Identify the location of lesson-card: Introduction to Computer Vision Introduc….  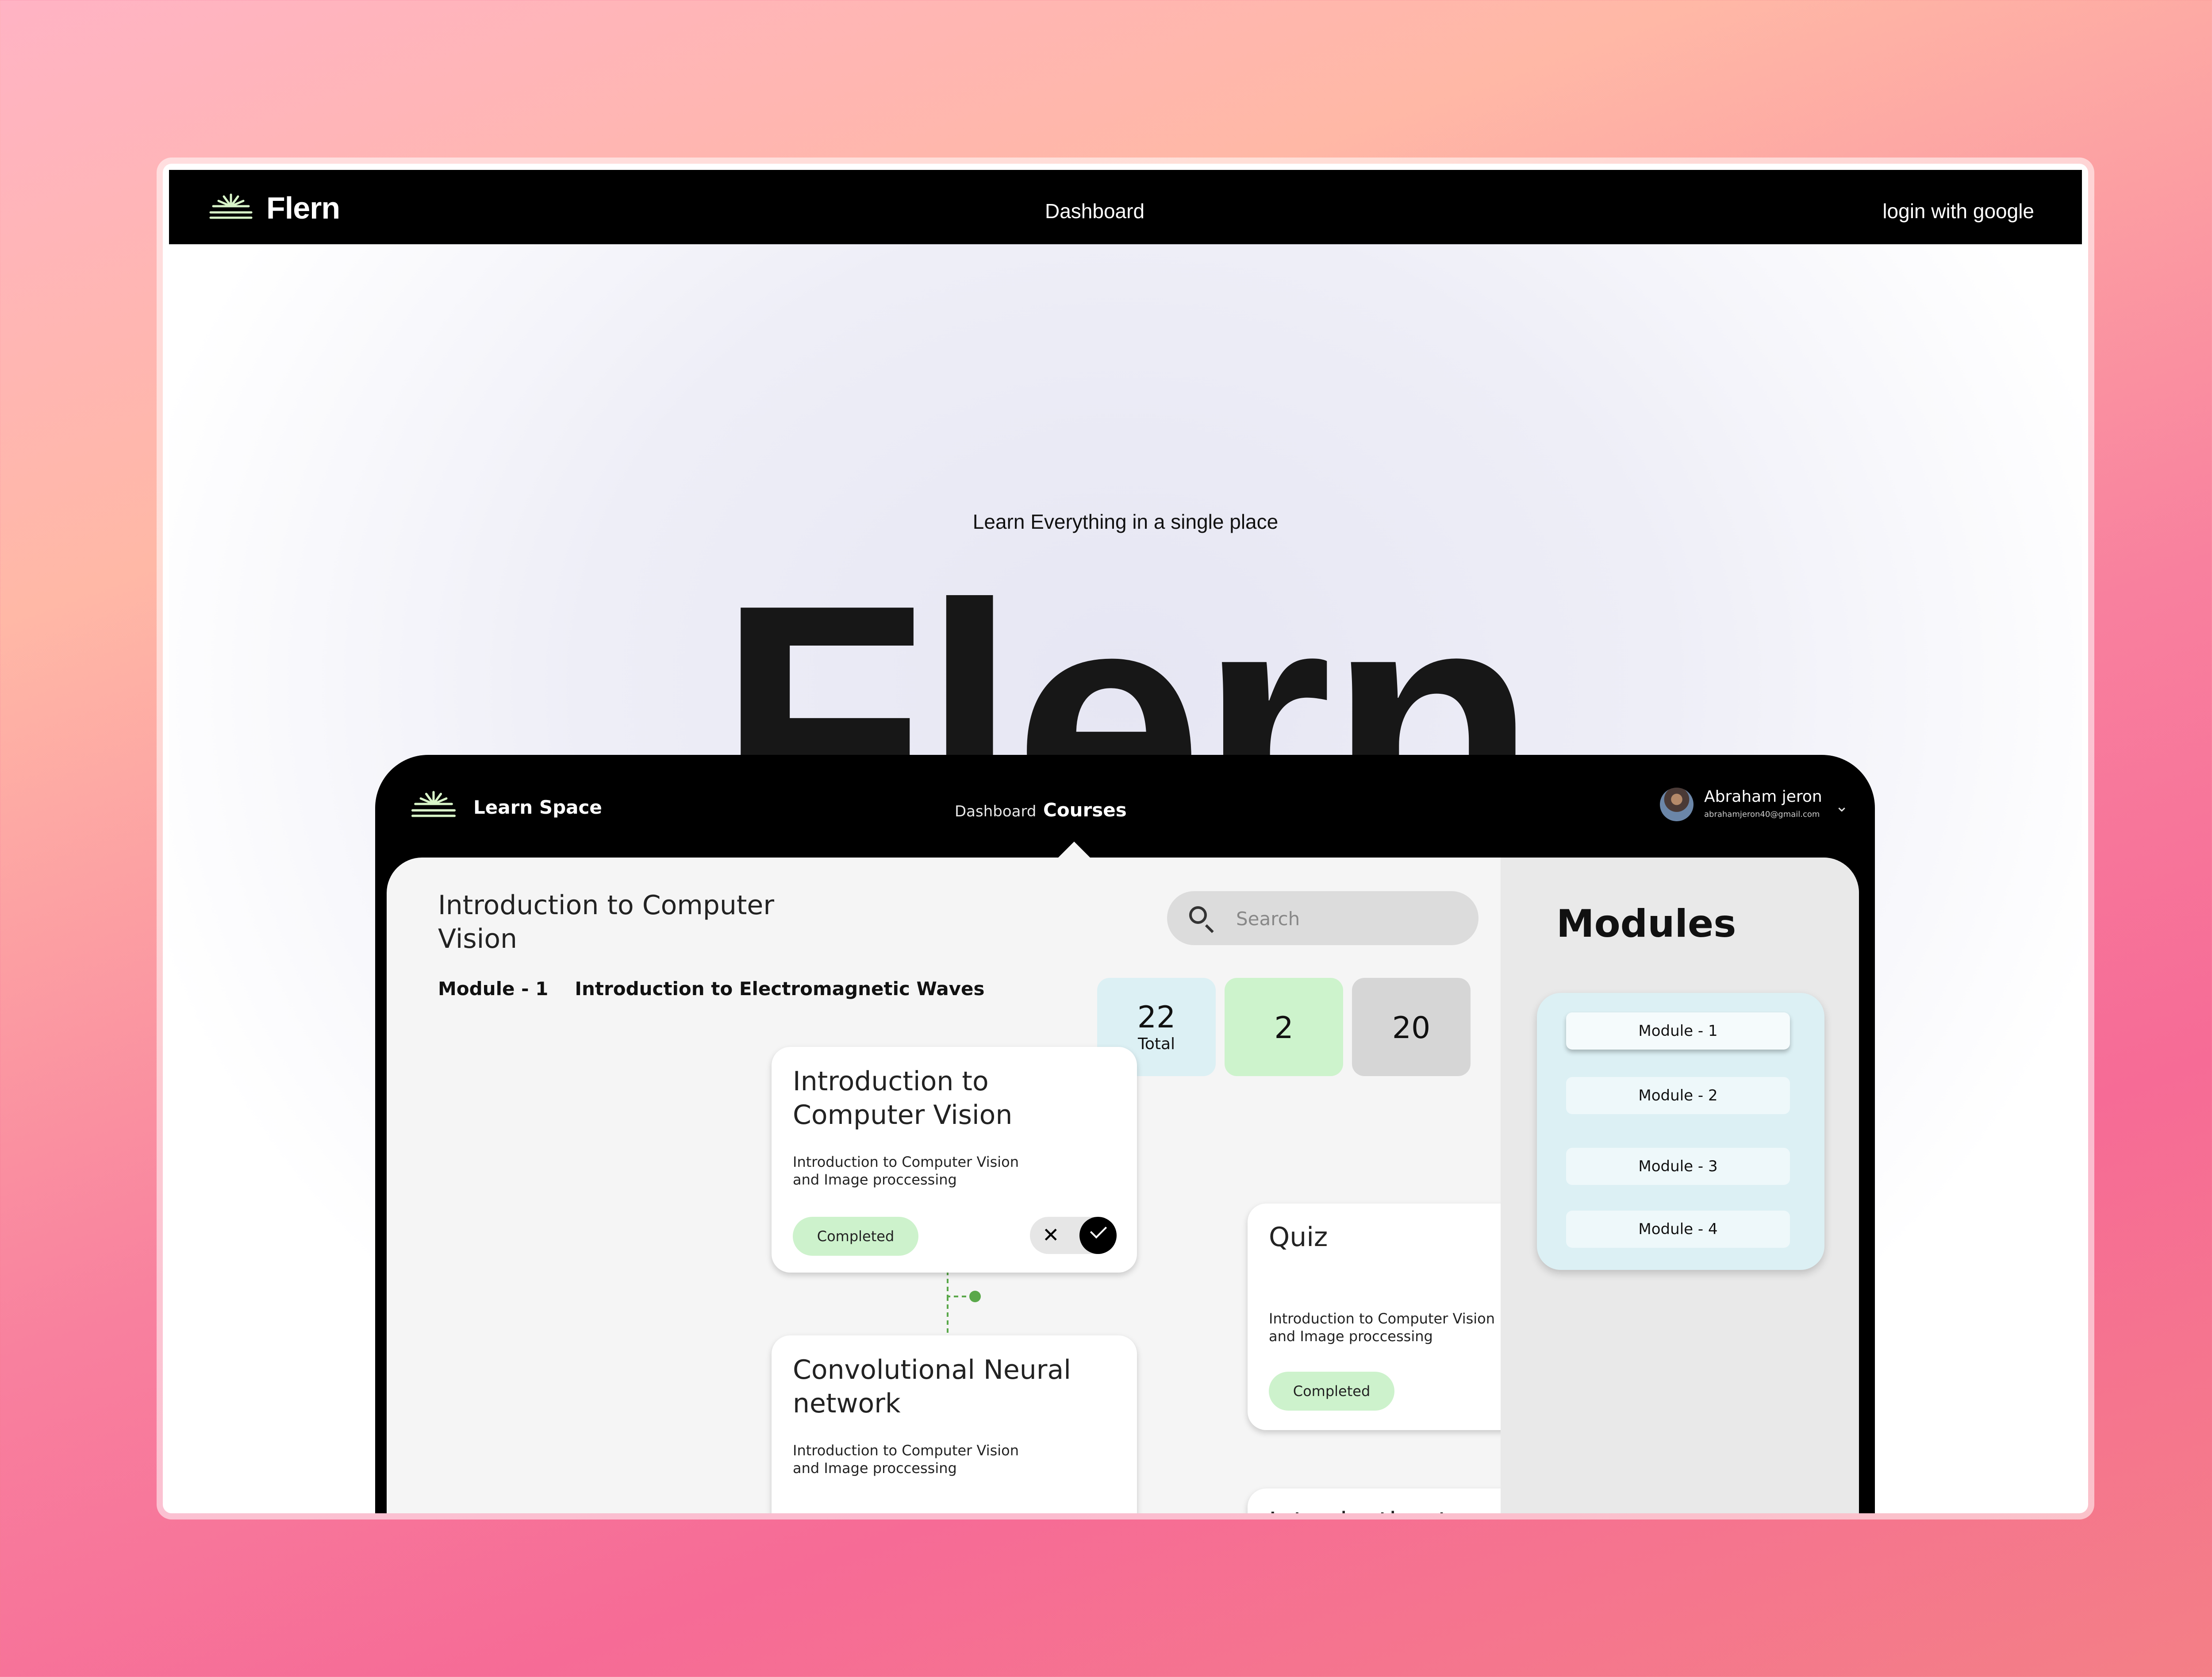
(955, 1160).